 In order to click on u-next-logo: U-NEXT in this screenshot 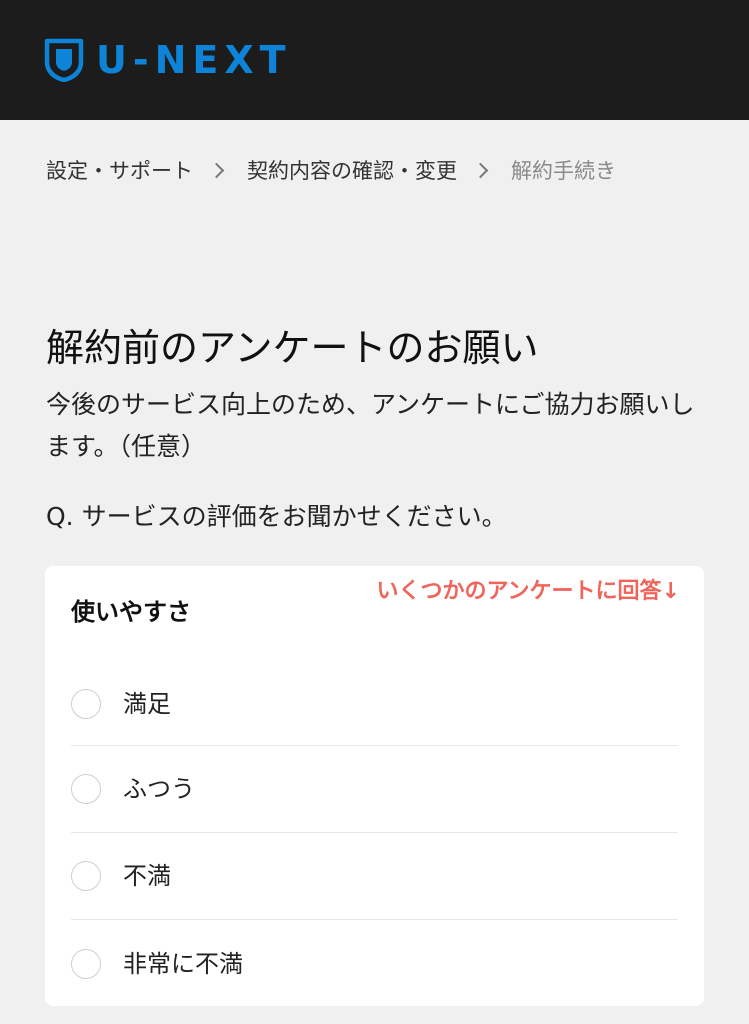, I will do `click(168, 60)`.